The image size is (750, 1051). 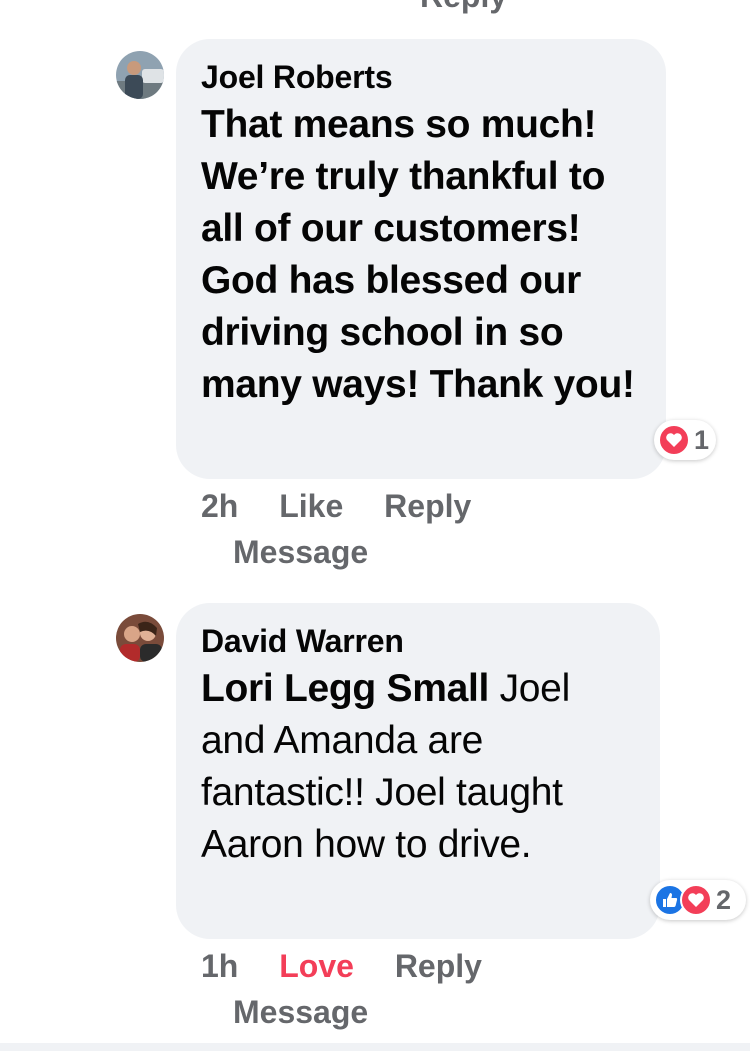 I want to click on comment-actions: 2h Like Reply Message, so click(x=352, y=527).